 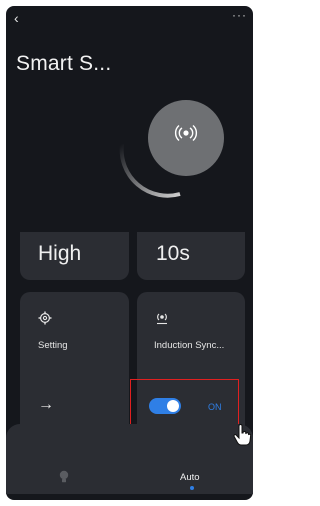 What do you see at coordinates (74, 366) in the screenshot?
I see `setting-card` at bounding box center [74, 366].